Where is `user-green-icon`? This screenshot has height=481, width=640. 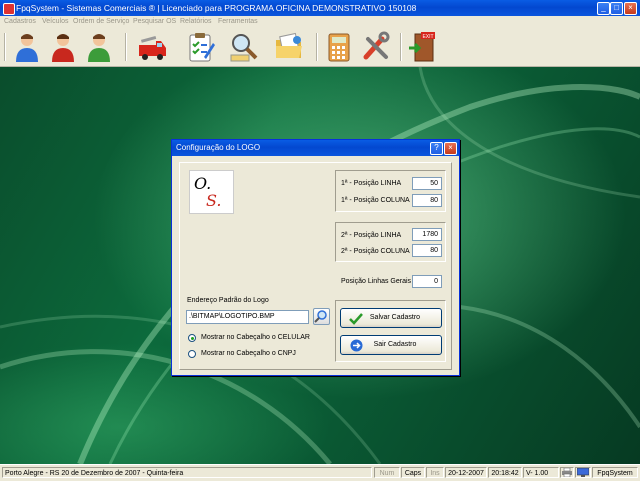
user-green-icon is located at coordinates (99, 47).